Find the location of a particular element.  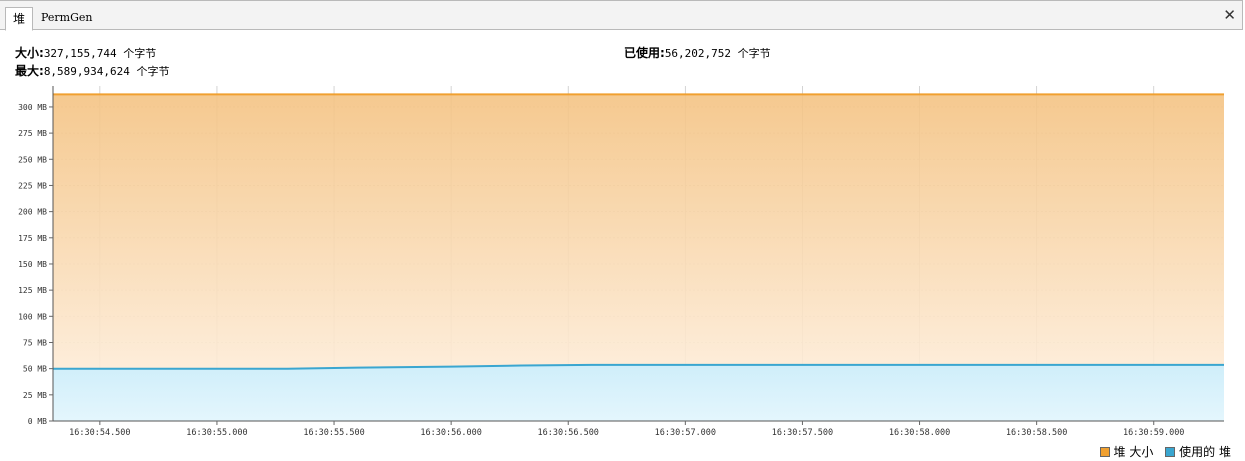

x-tick-label: 16:30:57.500 is located at coordinates (802, 433).